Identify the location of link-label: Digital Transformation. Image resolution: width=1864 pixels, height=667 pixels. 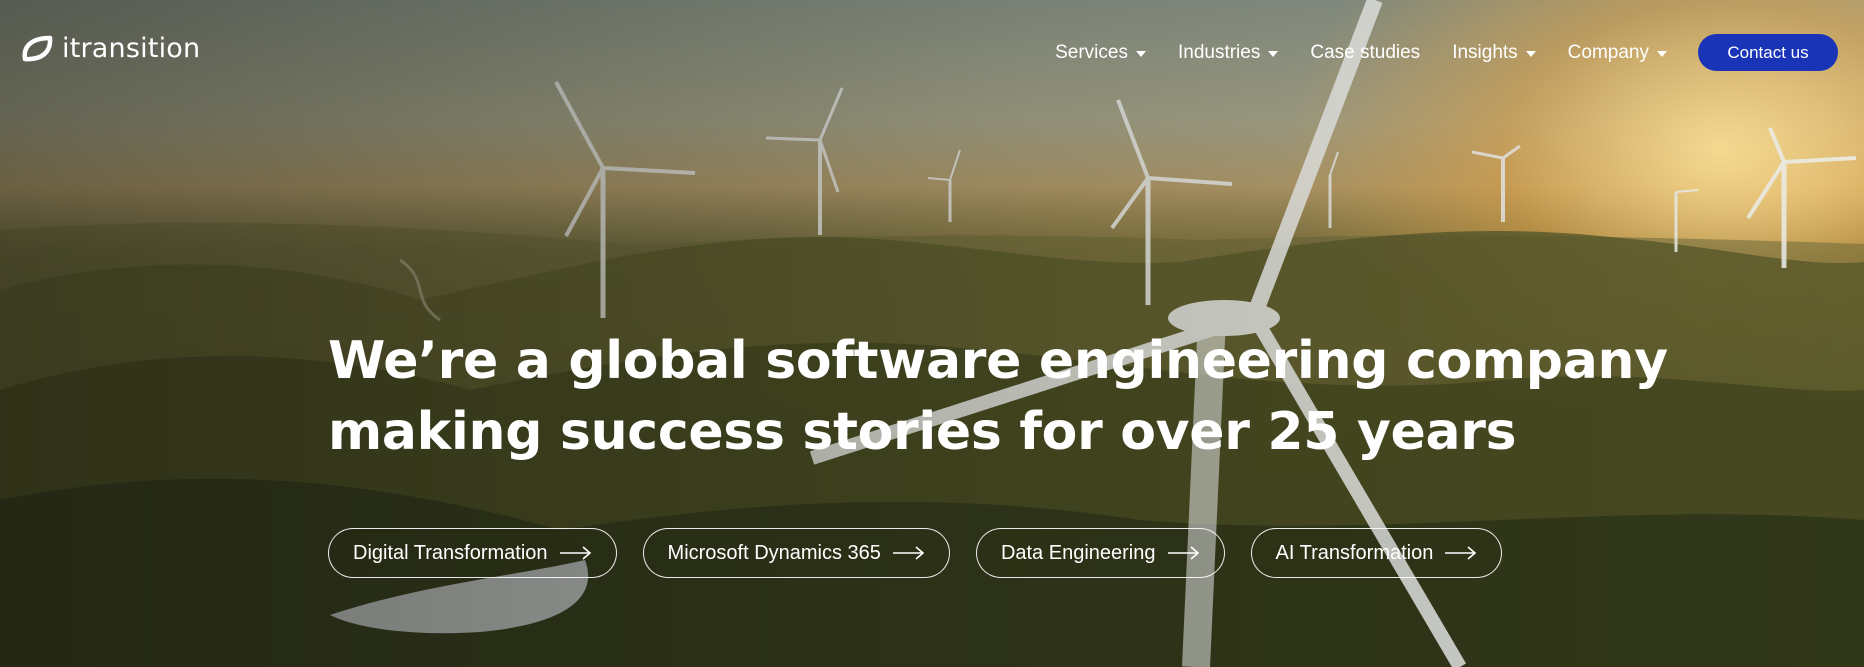
(450, 552).